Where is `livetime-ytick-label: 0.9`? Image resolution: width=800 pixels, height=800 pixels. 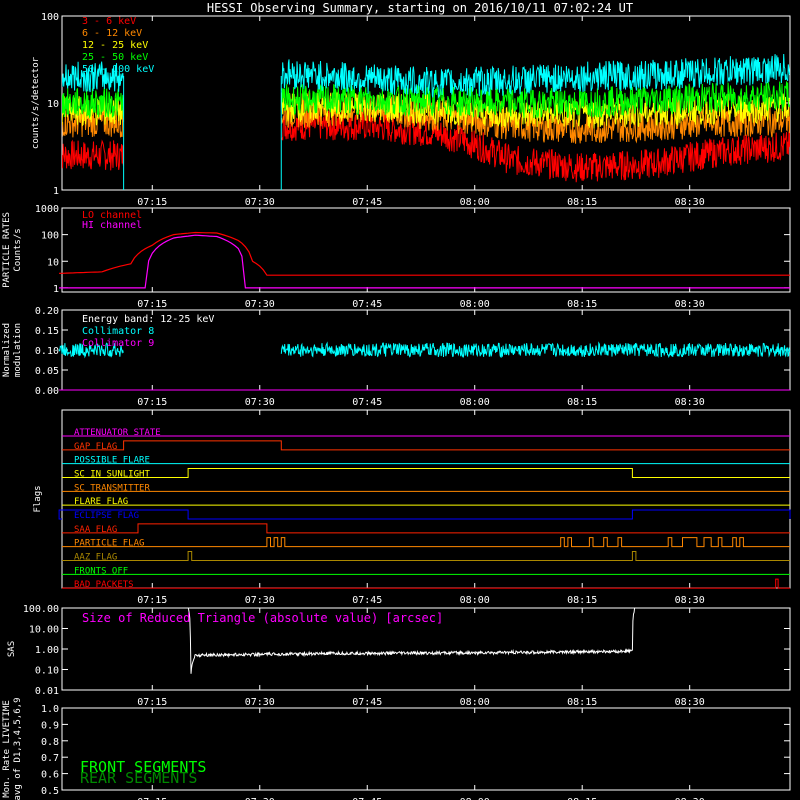 livetime-ytick-label: 0.9 is located at coordinates (50, 725).